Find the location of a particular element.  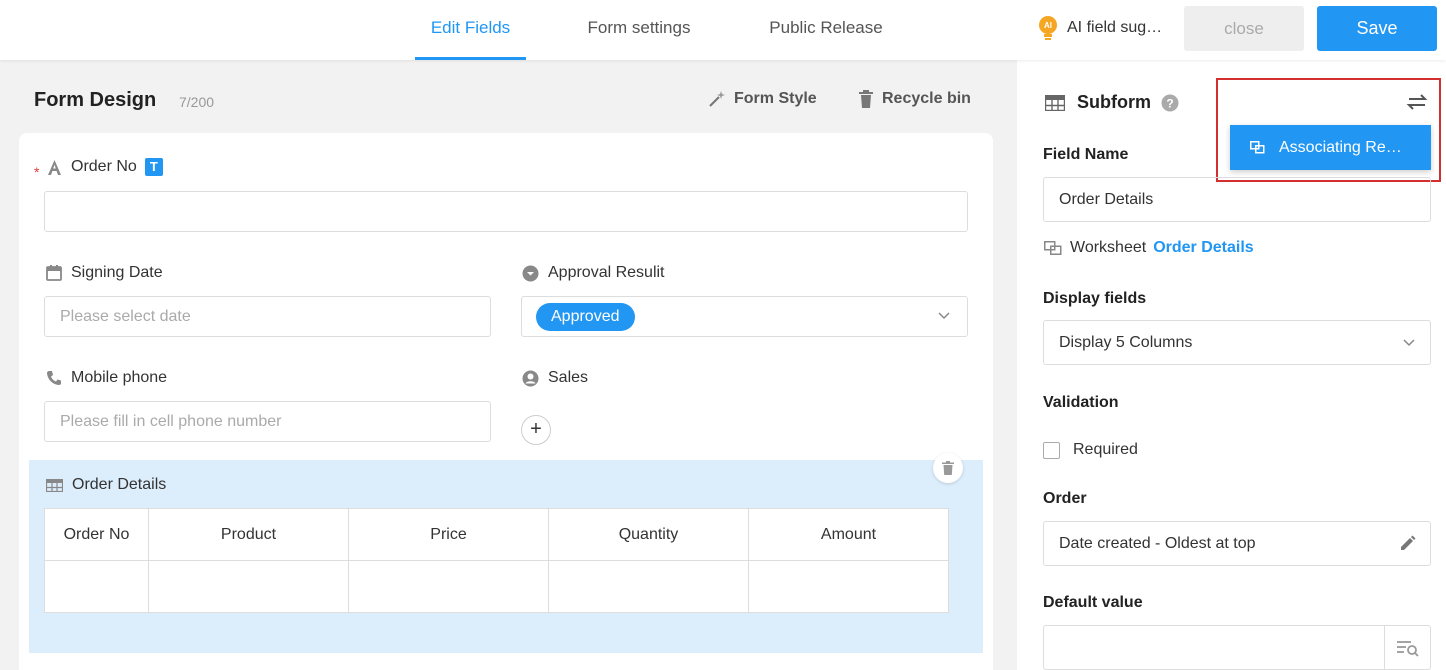

worksheet-label: Worksheet is located at coordinates (1108, 247).